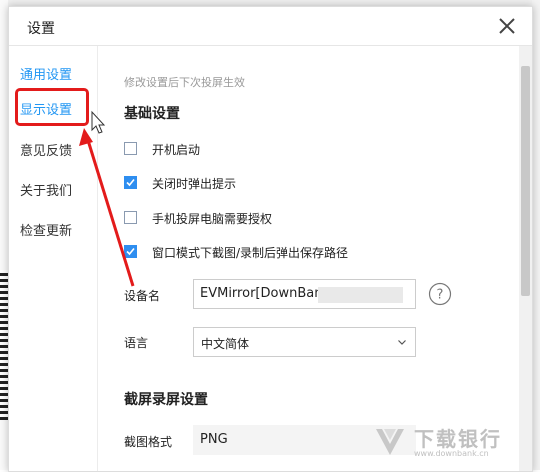 This screenshot has width=540, height=472. I want to click on content-scrollbar, so click(525, 258).